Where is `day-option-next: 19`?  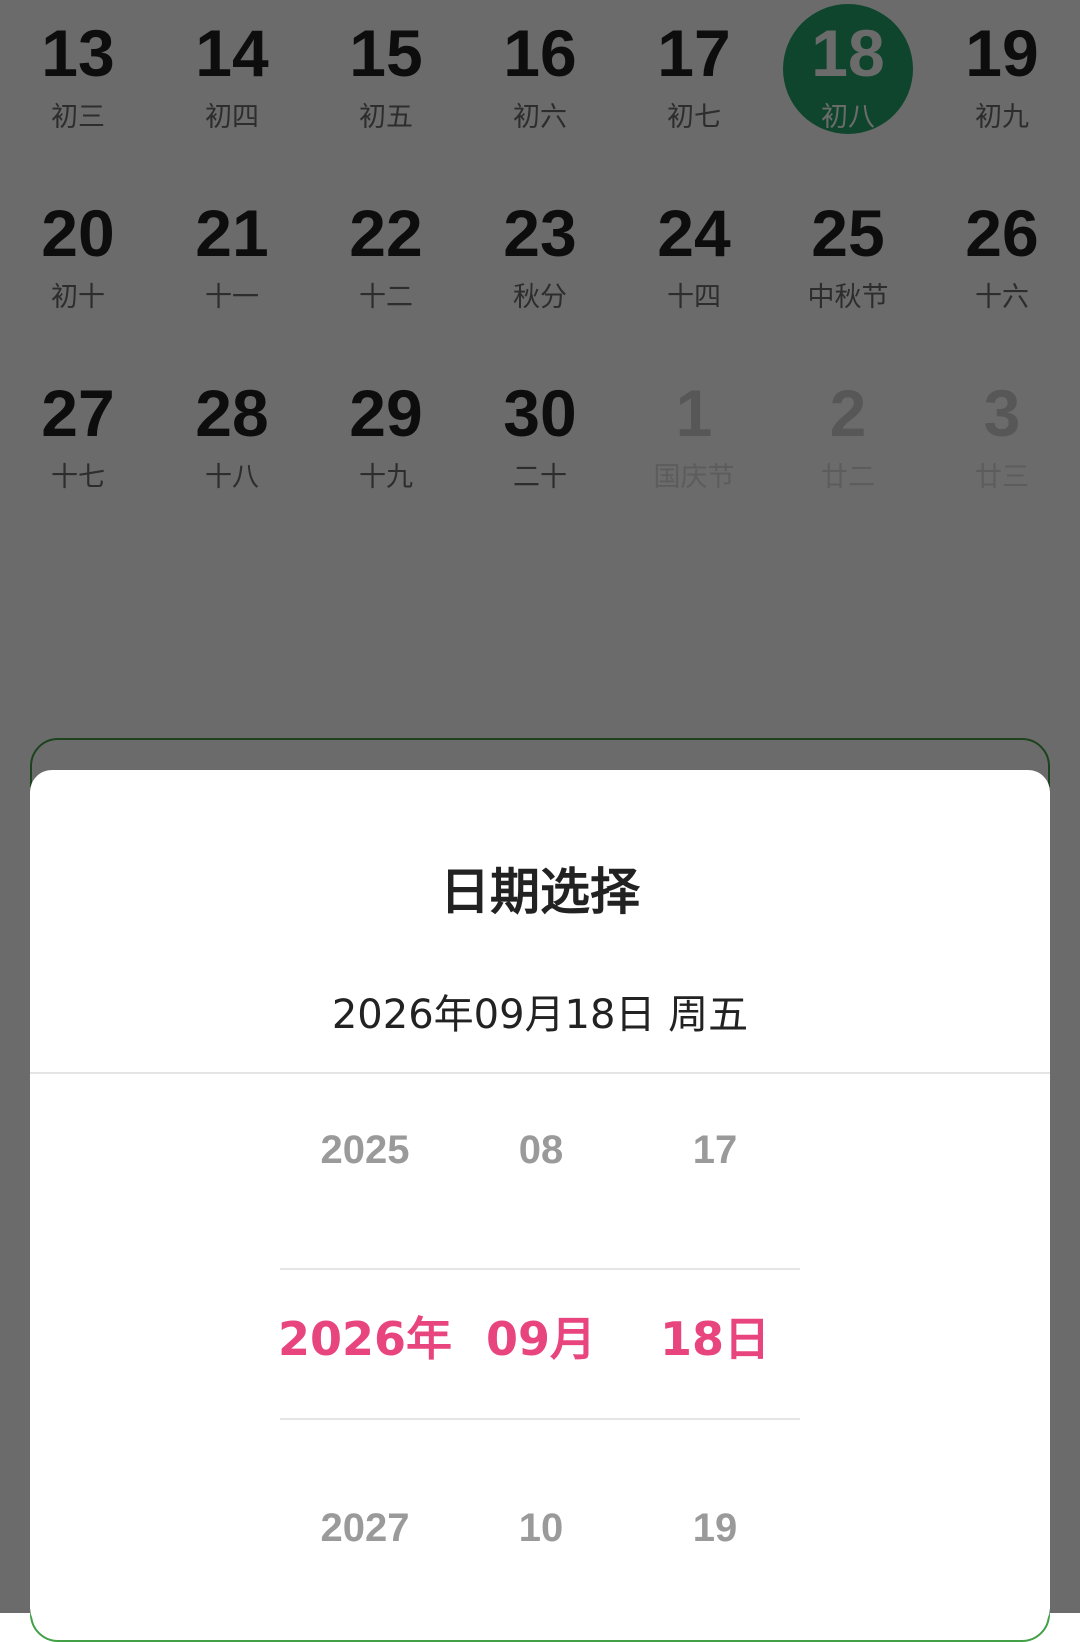 day-option-next: 19 is located at coordinates (715, 1528).